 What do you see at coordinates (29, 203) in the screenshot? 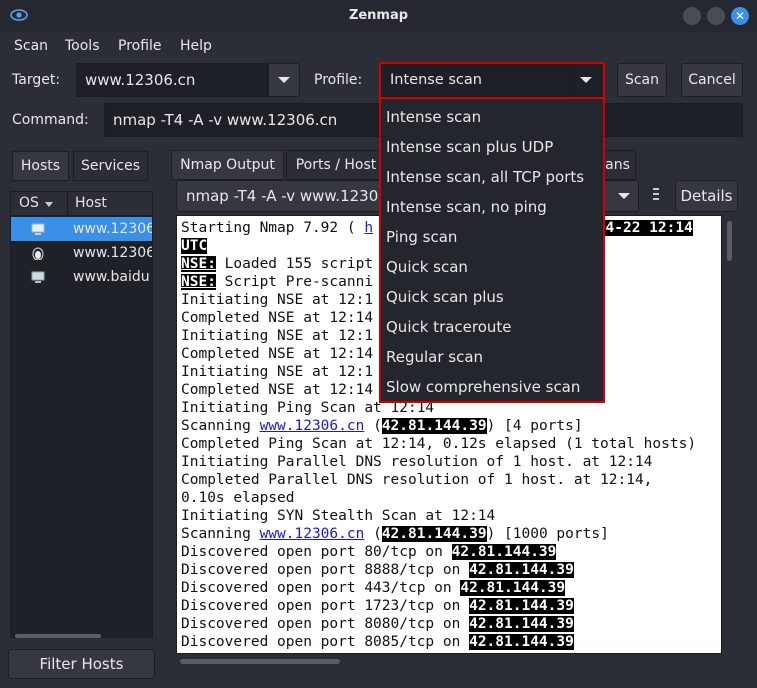
I see `os-column-header: OS` at bounding box center [29, 203].